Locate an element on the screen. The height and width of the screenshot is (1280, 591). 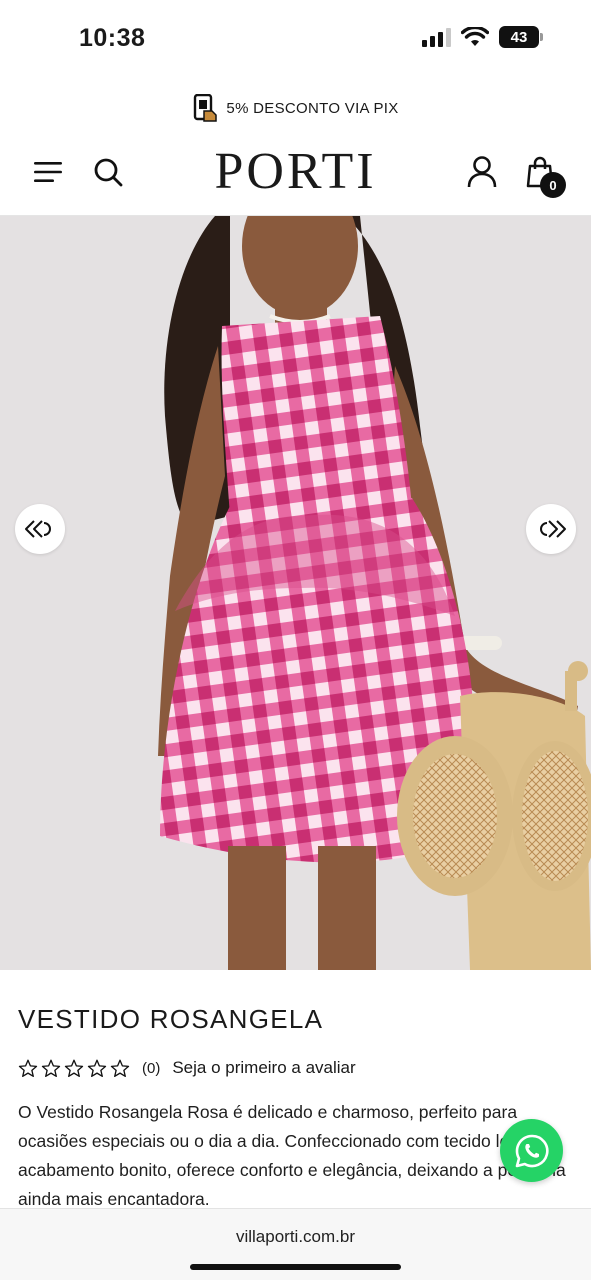
whatsapp-button is located at coordinates (531, 1150).